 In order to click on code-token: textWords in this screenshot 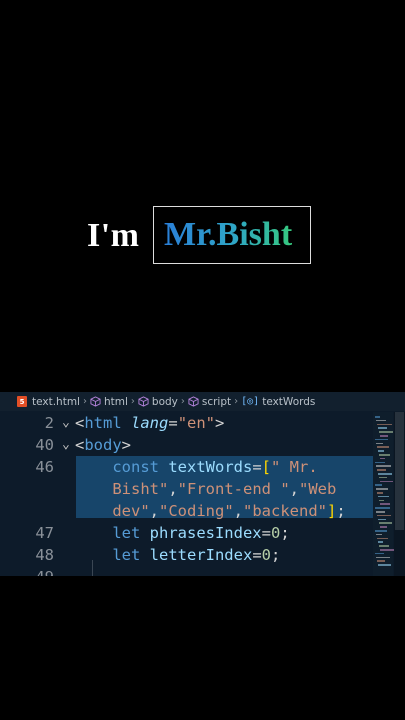, I will do `click(210, 467)`.